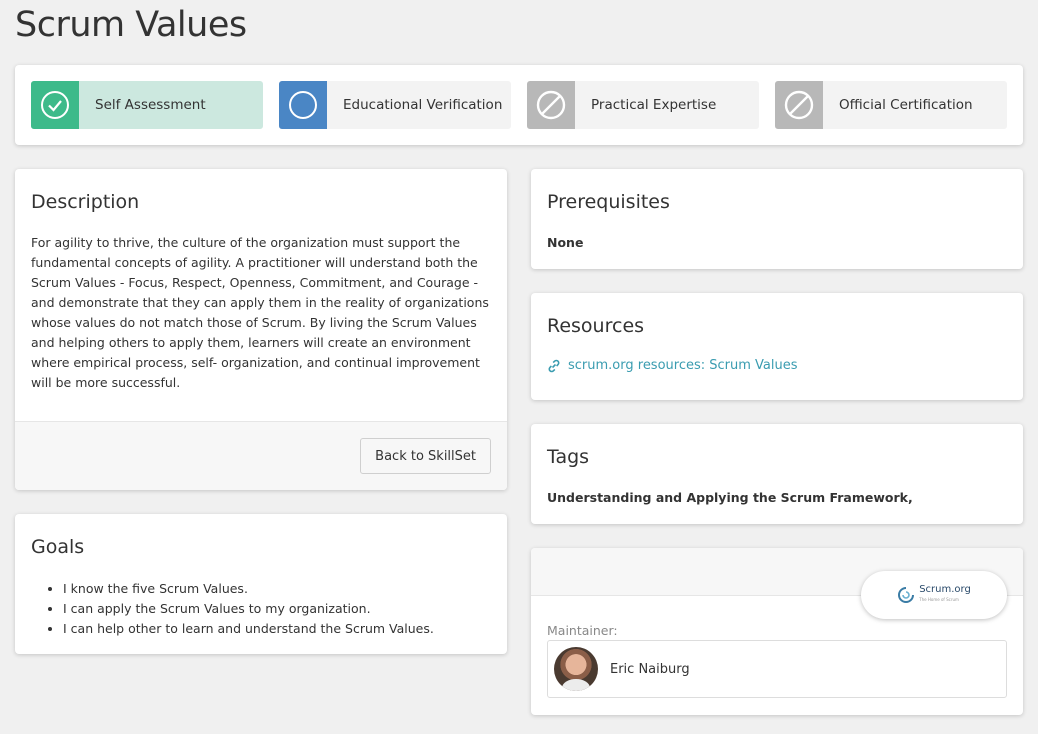 This screenshot has width=1038, height=734. I want to click on maintainer-label: Maintainer:, so click(582, 630).